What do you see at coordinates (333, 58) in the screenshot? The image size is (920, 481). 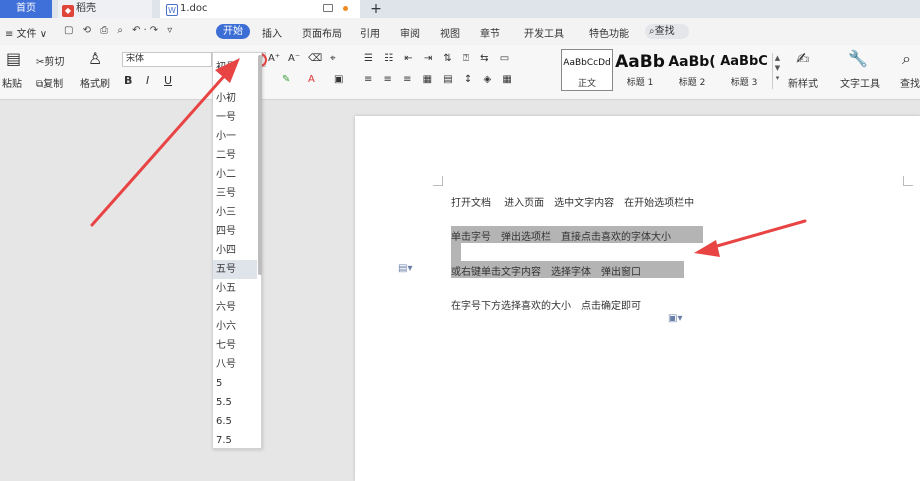 I see `phonetic-icon: ⌖` at bounding box center [333, 58].